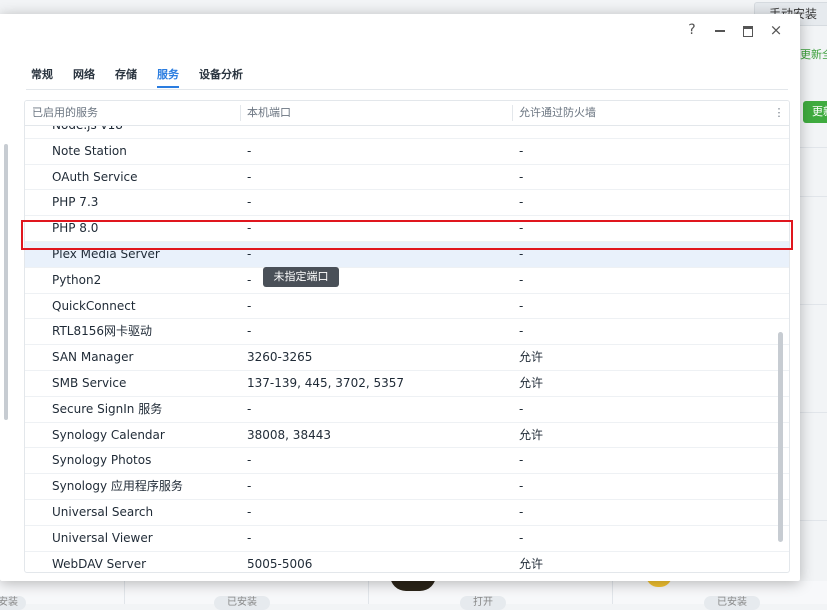 The image size is (827, 610). Describe the element at coordinates (326, 382) in the screenshot. I see `port-cell: 137-139, 445, 3702, 5357` at that location.